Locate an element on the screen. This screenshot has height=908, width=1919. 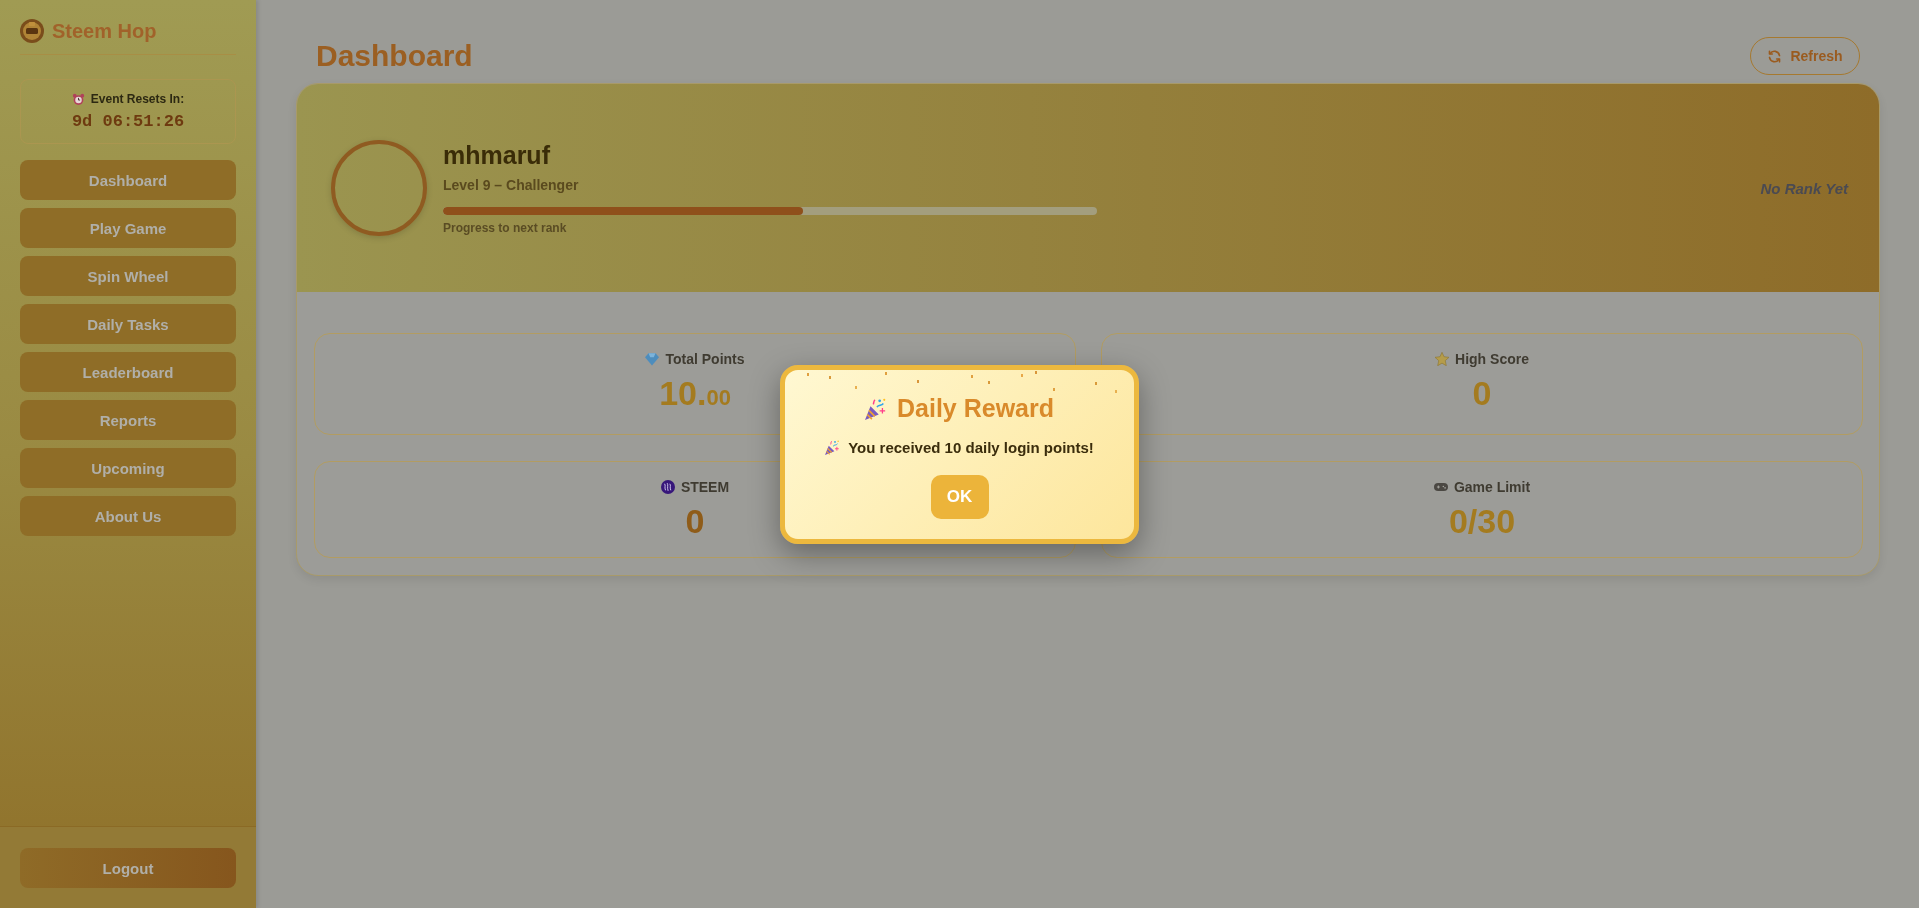
stat-label: Total Points is located at coordinates (705, 359).